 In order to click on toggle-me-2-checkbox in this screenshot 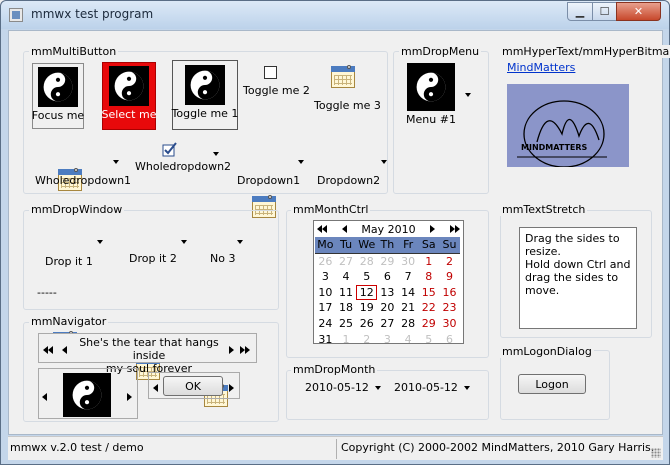, I will do `click(270, 72)`.